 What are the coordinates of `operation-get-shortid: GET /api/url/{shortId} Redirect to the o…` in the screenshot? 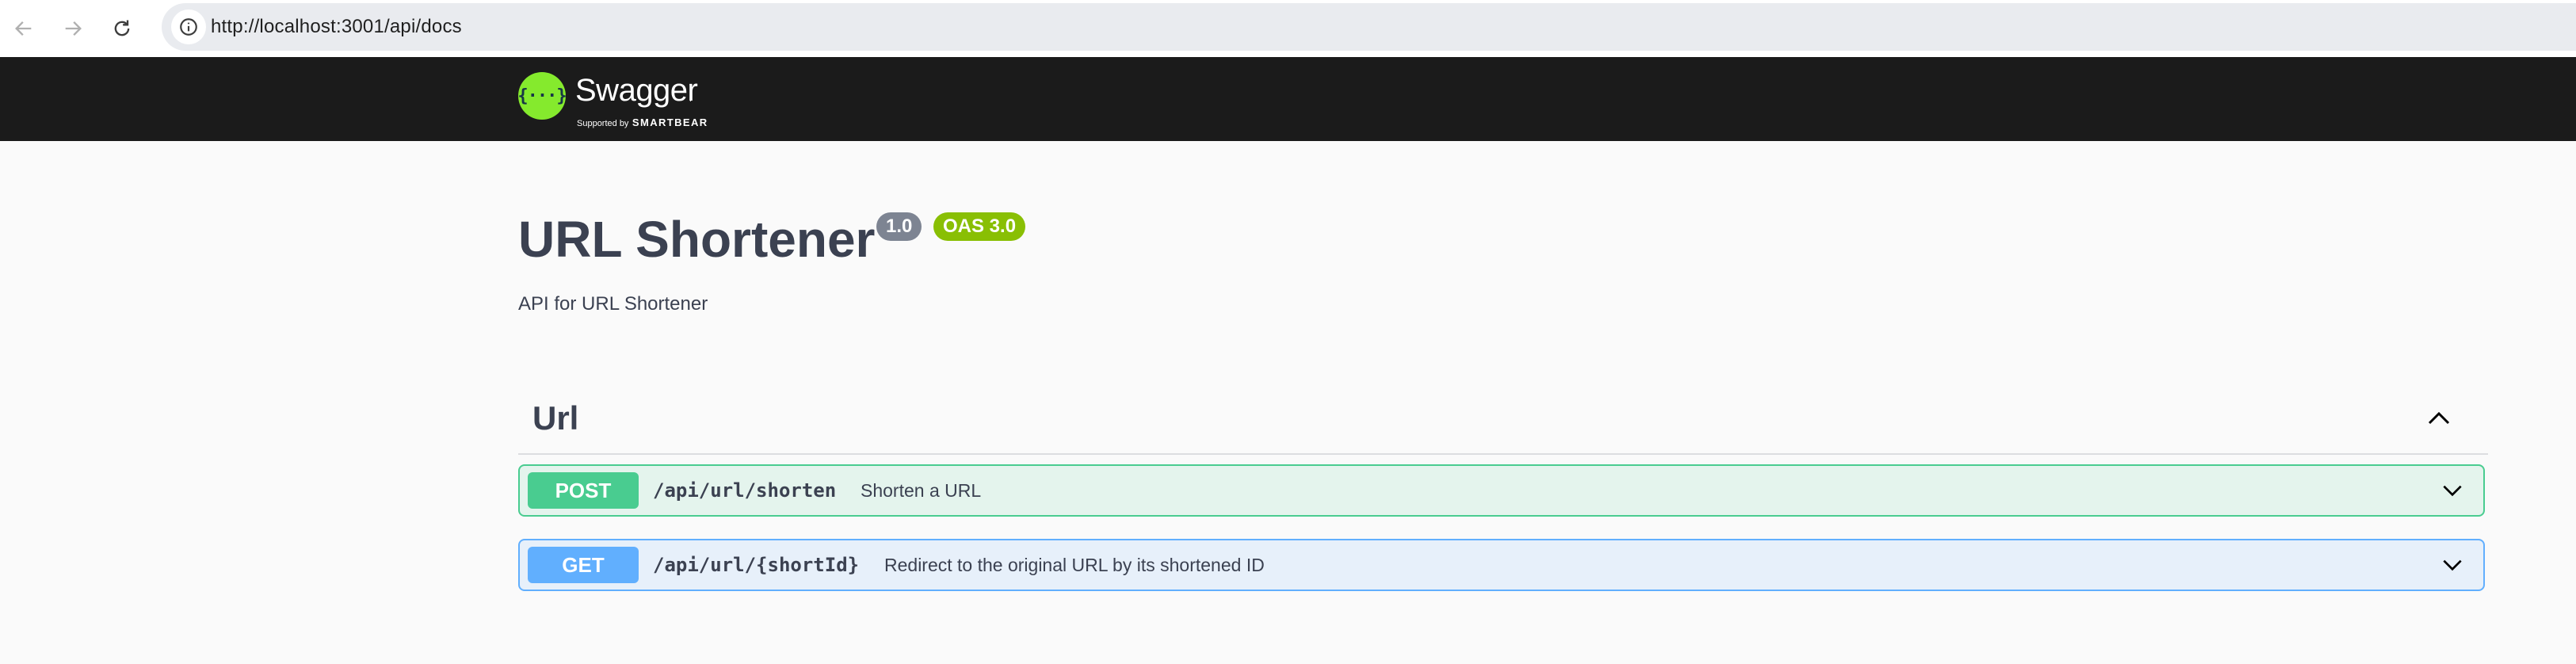 It's located at (1501, 565).